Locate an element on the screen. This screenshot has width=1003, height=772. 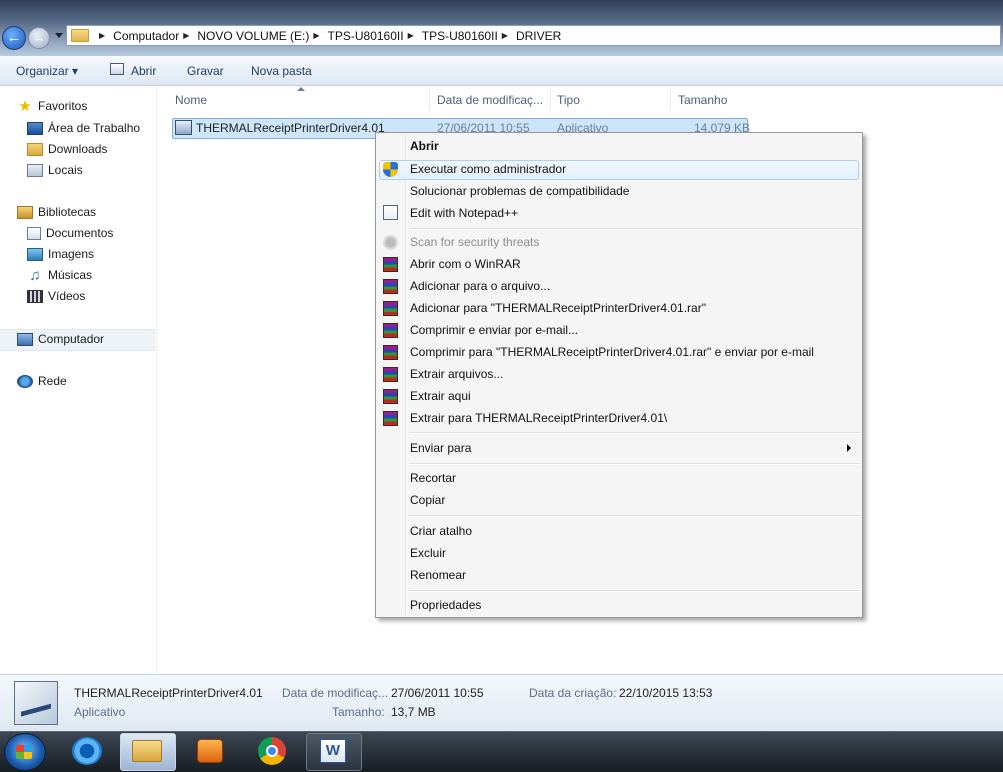
sidebar-item-favoritos: ★ Favoritos is located at coordinates (52, 106).